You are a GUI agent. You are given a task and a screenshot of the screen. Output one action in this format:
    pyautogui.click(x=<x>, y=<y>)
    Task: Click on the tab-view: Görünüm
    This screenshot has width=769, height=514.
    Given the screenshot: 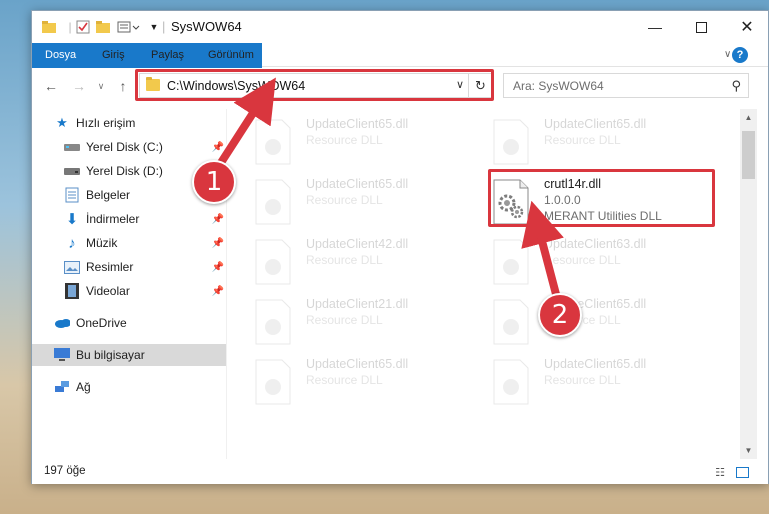 What is the action you would take?
    pyautogui.click(x=231, y=55)
    